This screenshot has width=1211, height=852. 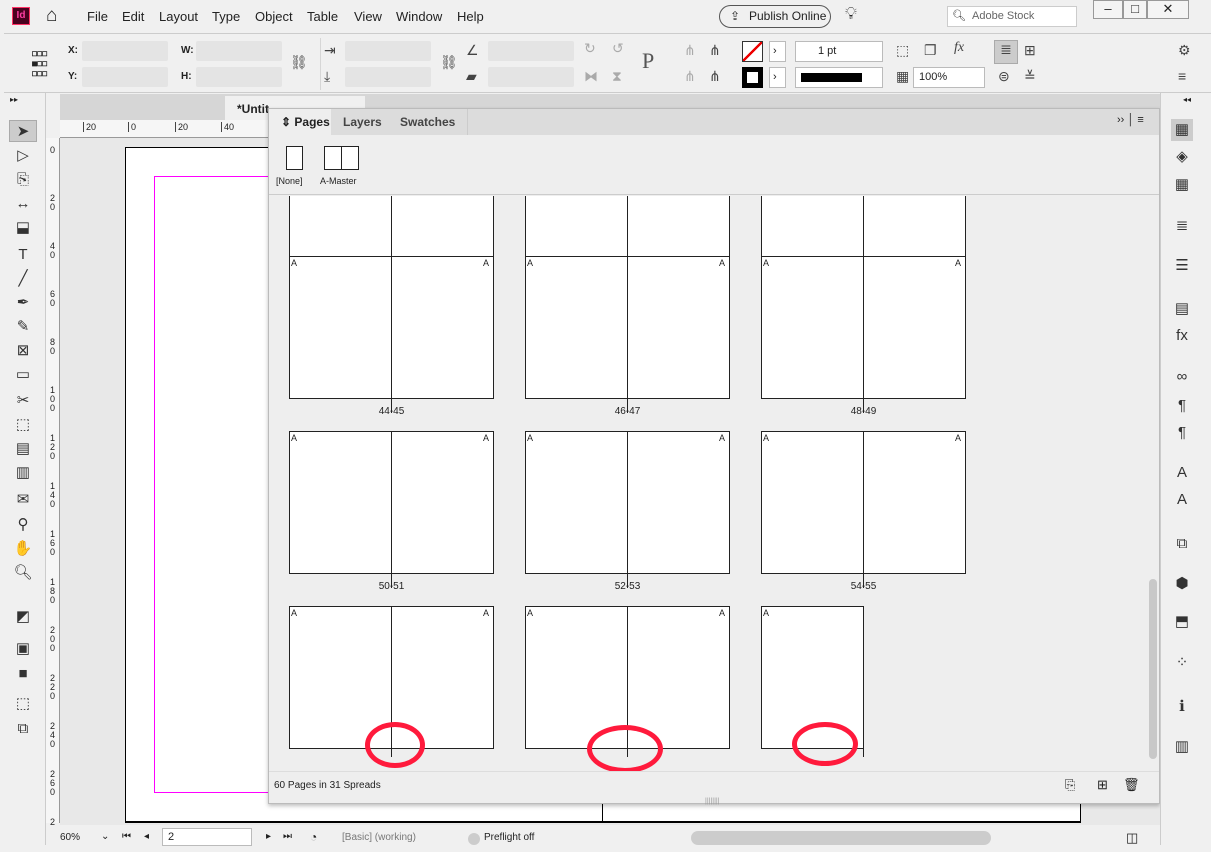 I want to click on gradient-feather-tool-icon: ▥, so click(x=23, y=473).